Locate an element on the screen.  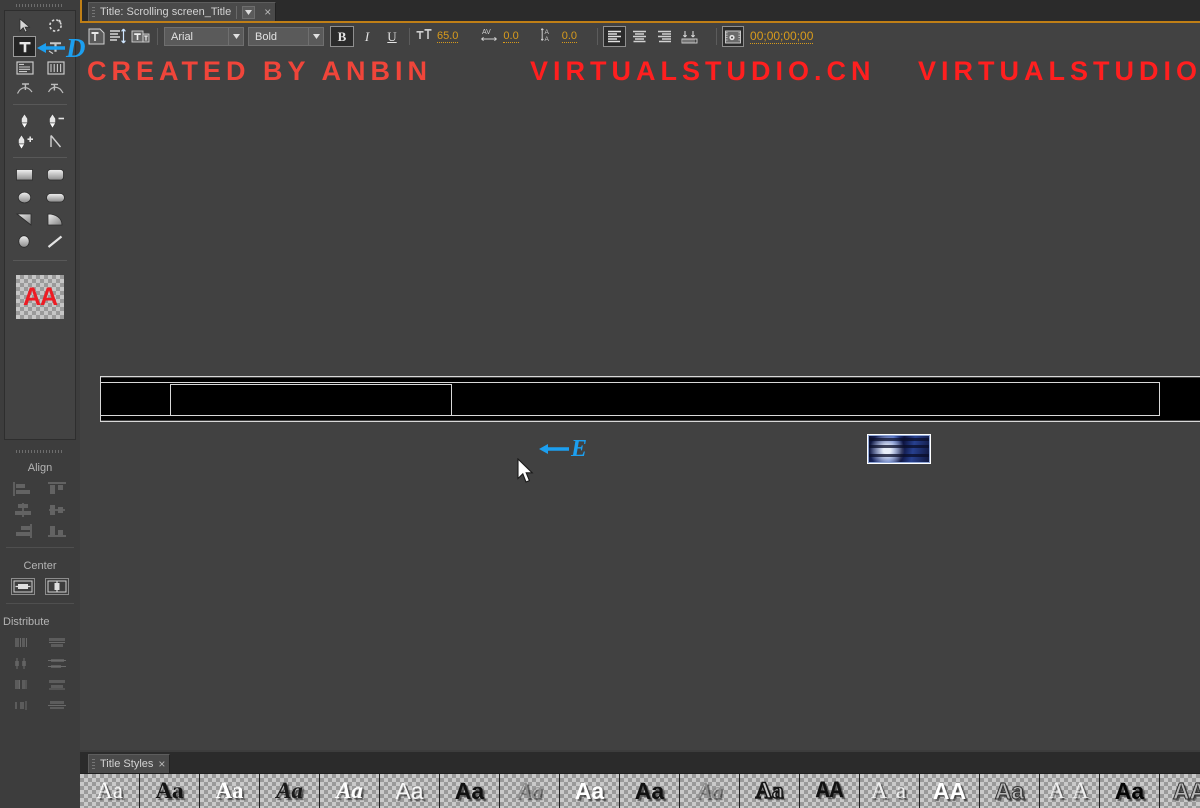
rotation-tool is located at coordinates (55, 25).